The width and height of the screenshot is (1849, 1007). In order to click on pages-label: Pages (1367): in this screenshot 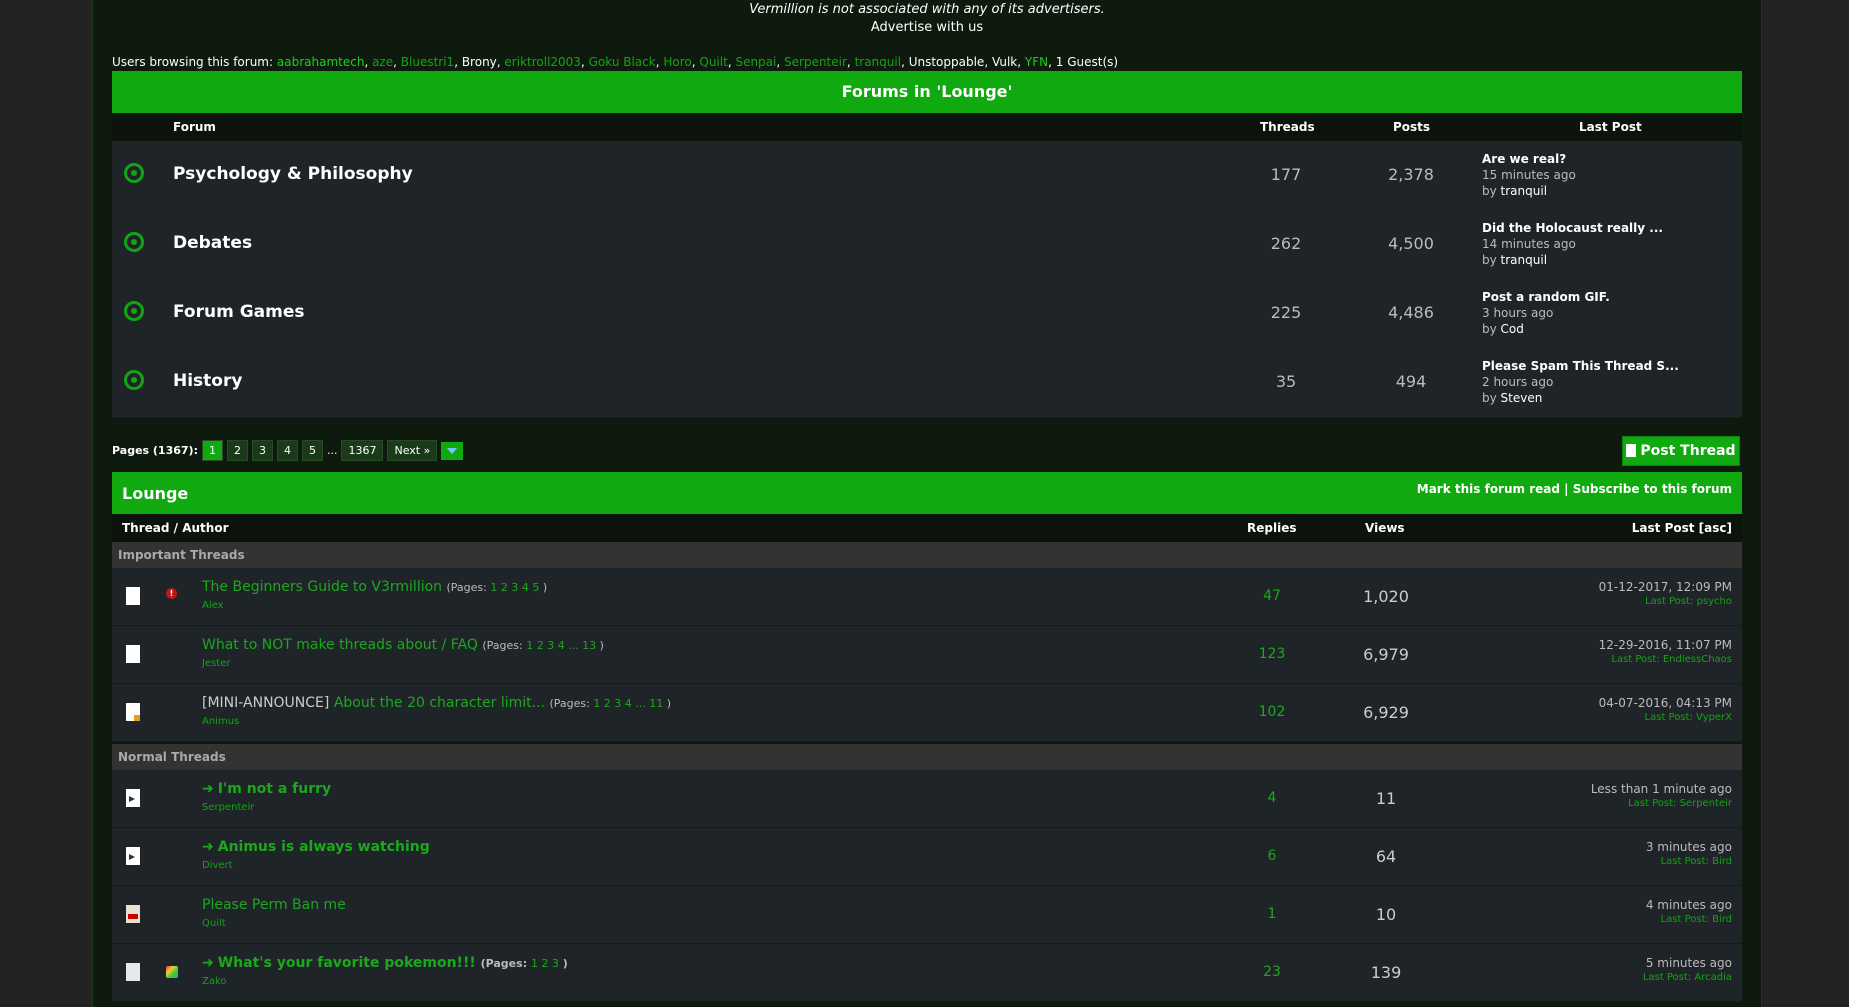, I will do `click(155, 450)`.